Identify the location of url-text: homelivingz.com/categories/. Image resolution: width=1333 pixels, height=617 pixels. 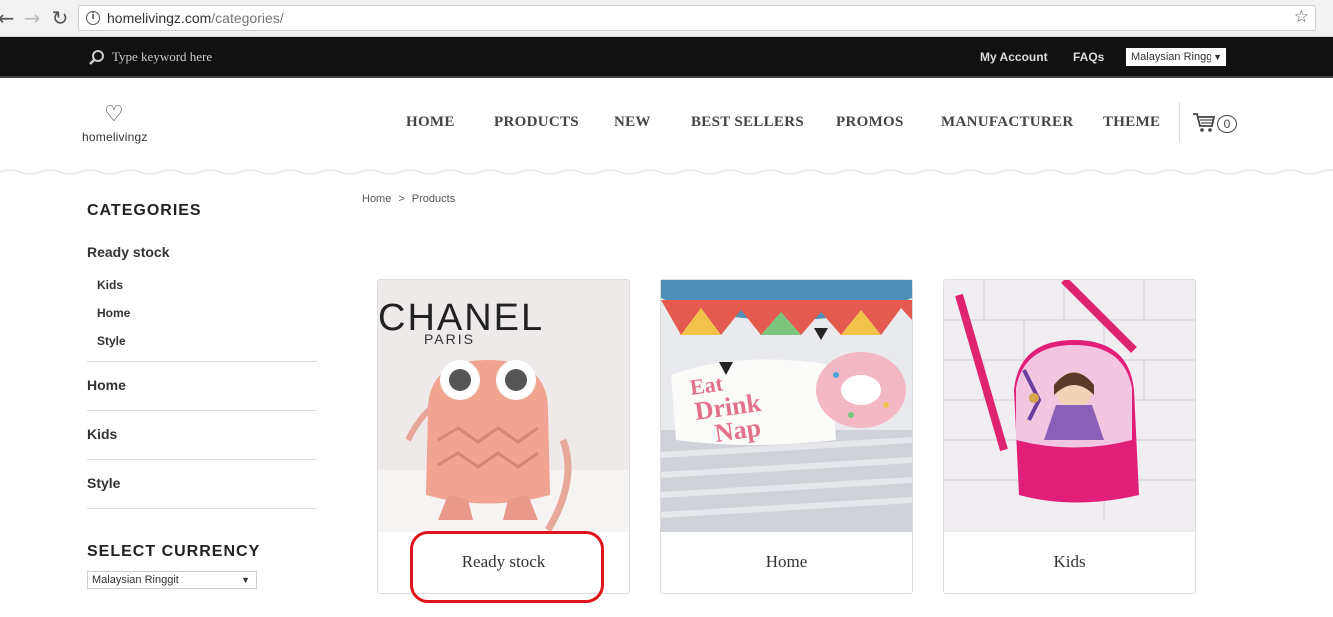
(195, 18).